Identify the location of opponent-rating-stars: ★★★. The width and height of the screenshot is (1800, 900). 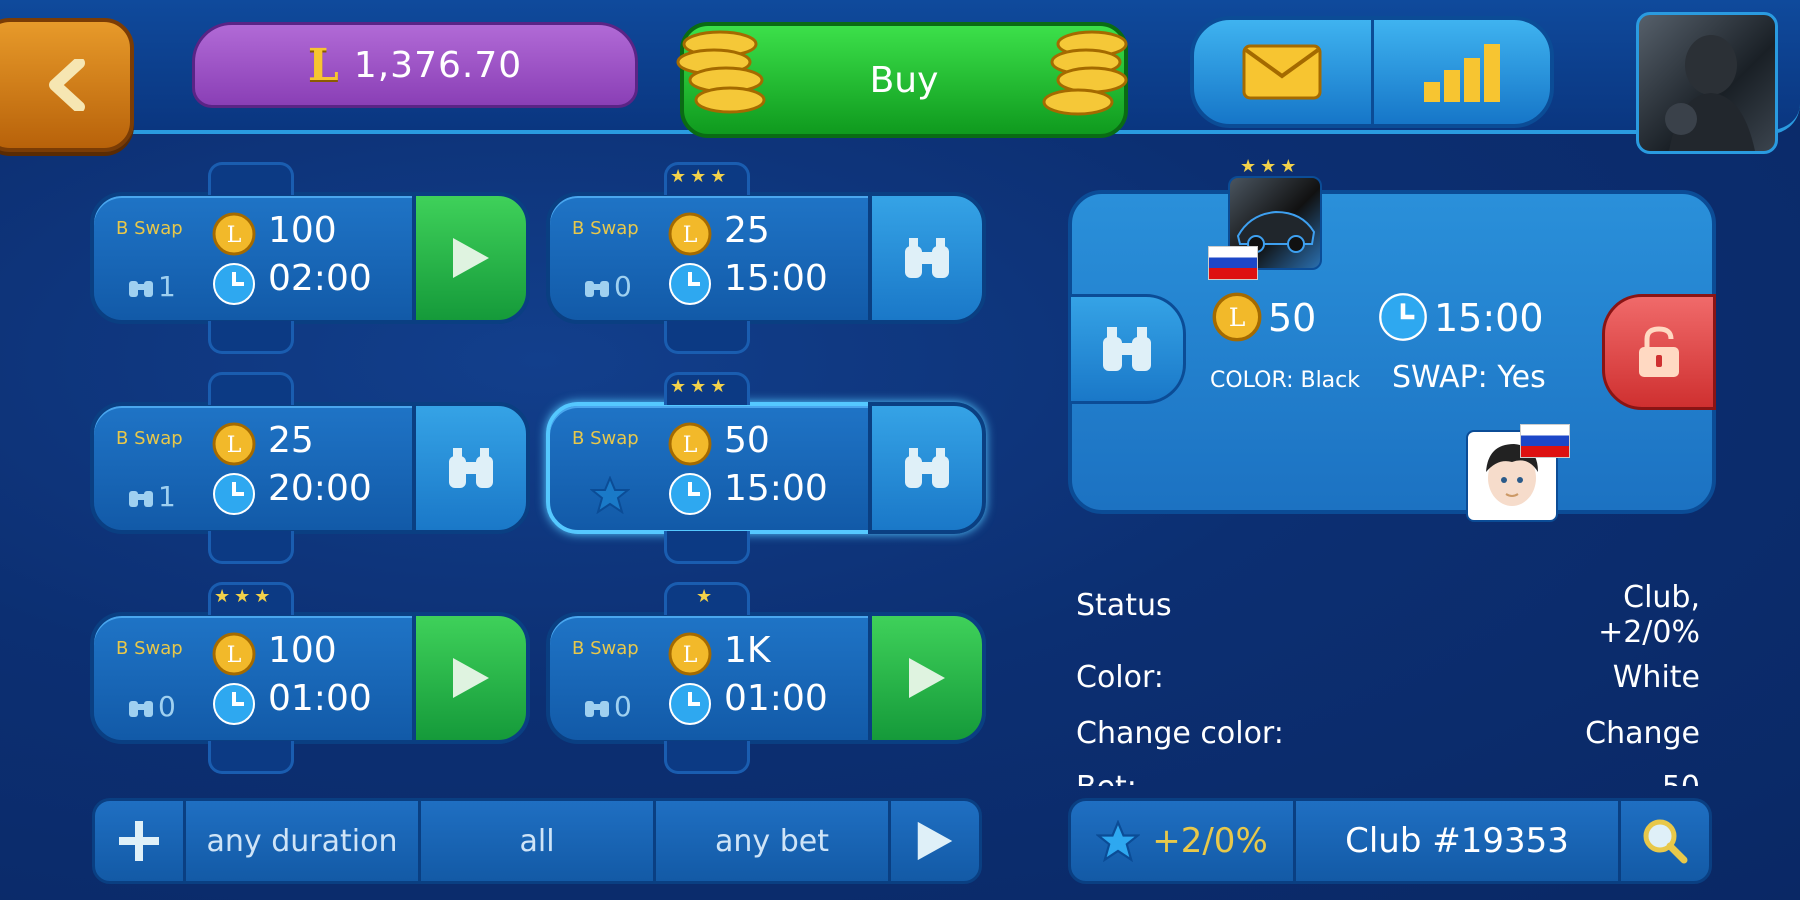
(1270, 166).